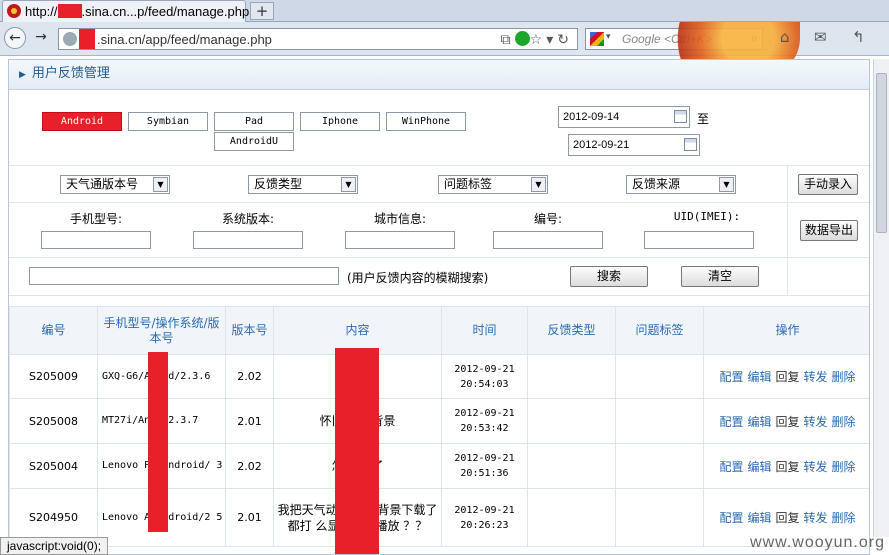 This screenshot has height=555, width=889. Describe the element at coordinates (318, 39) in the screenshot. I see `url-bar: .sina.cn/app/feed/manage.php ⧉ ☆▾↻` at that location.